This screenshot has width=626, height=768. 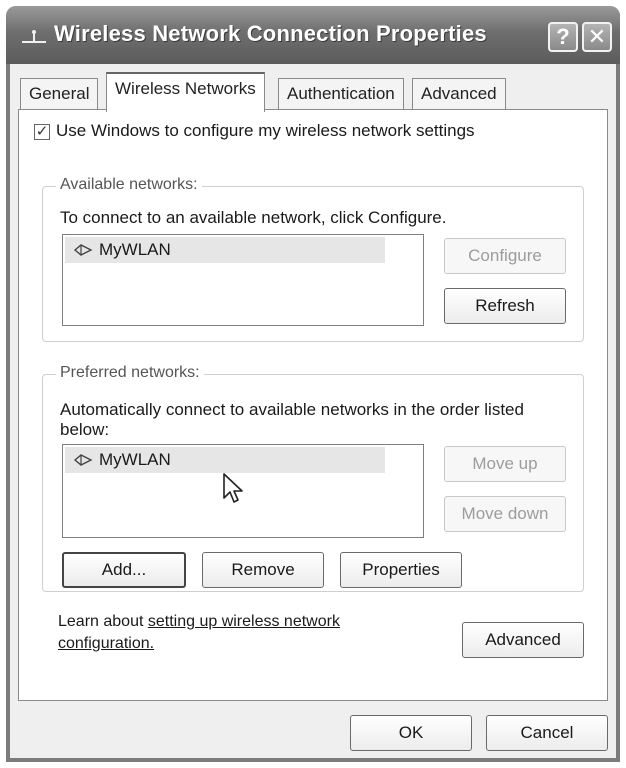 What do you see at coordinates (270, 33) in the screenshot?
I see `window-title: Wireless Network Connection Properties` at bounding box center [270, 33].